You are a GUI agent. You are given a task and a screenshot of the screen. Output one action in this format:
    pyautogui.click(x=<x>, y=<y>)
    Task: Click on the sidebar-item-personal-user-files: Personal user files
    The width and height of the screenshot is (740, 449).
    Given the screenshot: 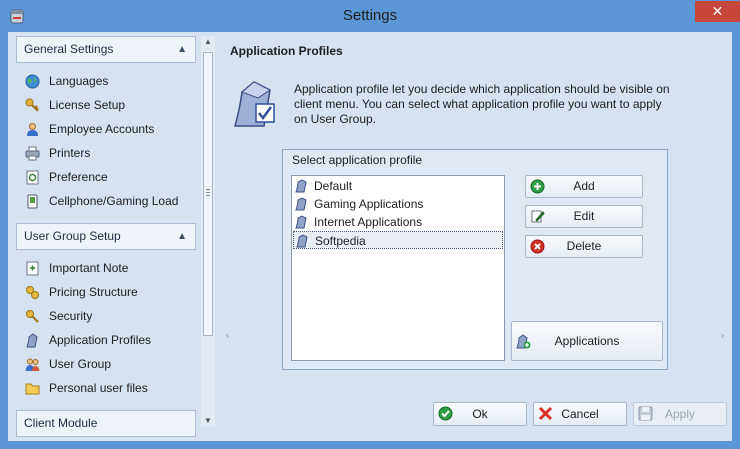 What is the action you would take?
    pyautogui.click(x=109, y=388)
    